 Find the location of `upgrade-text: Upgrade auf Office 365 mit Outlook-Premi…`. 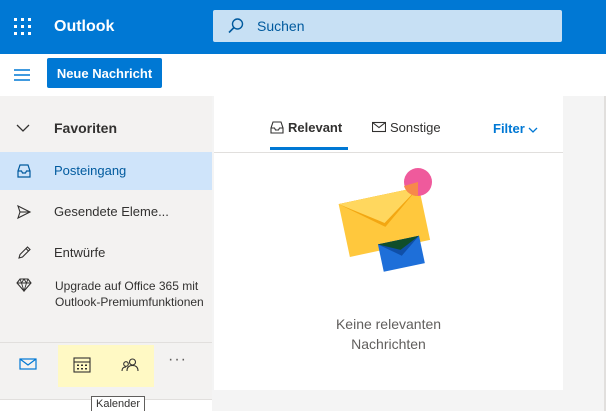

upgrade-text: Upgrade auf Office 365 mit Outlook-Premi… is located at coordinates (129, 294).